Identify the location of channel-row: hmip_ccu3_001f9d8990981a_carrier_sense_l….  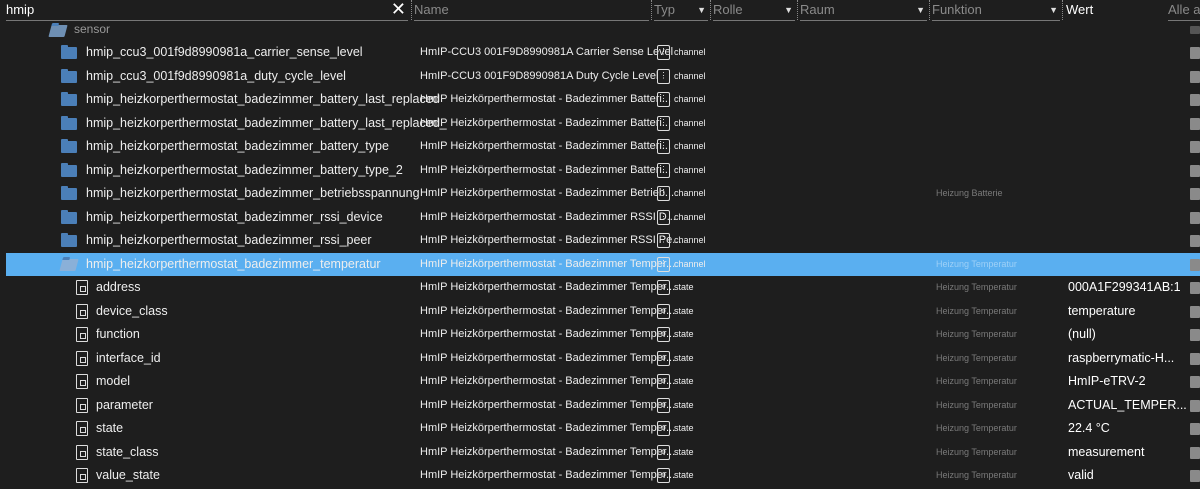
(600, 52).